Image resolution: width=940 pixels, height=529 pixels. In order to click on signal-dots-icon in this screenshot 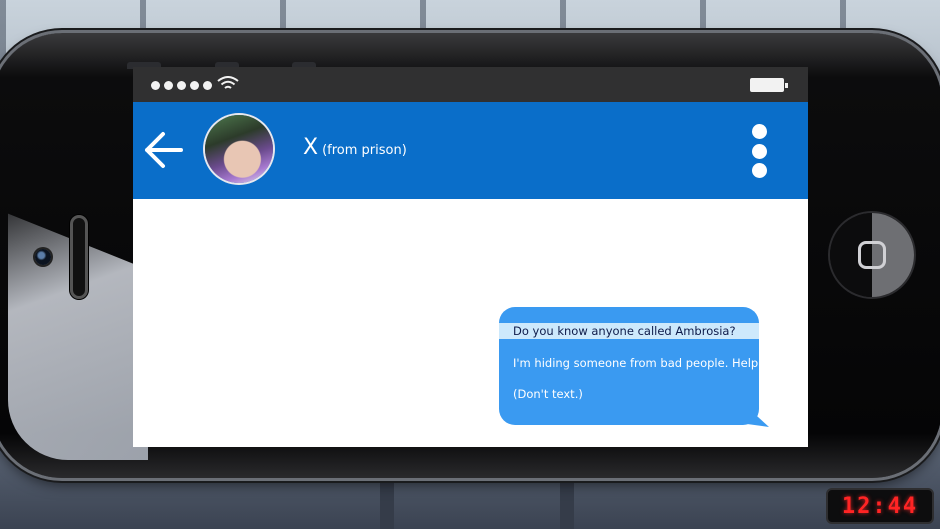, I will do `click(181, 85)`.